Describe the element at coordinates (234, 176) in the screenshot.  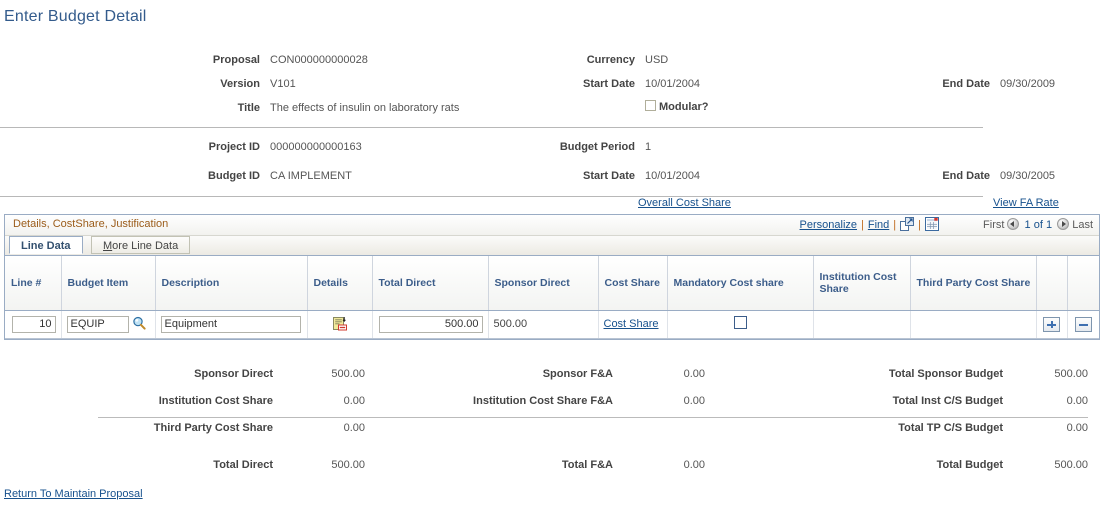
I see `budget-id-label: Budget ID` at that location.